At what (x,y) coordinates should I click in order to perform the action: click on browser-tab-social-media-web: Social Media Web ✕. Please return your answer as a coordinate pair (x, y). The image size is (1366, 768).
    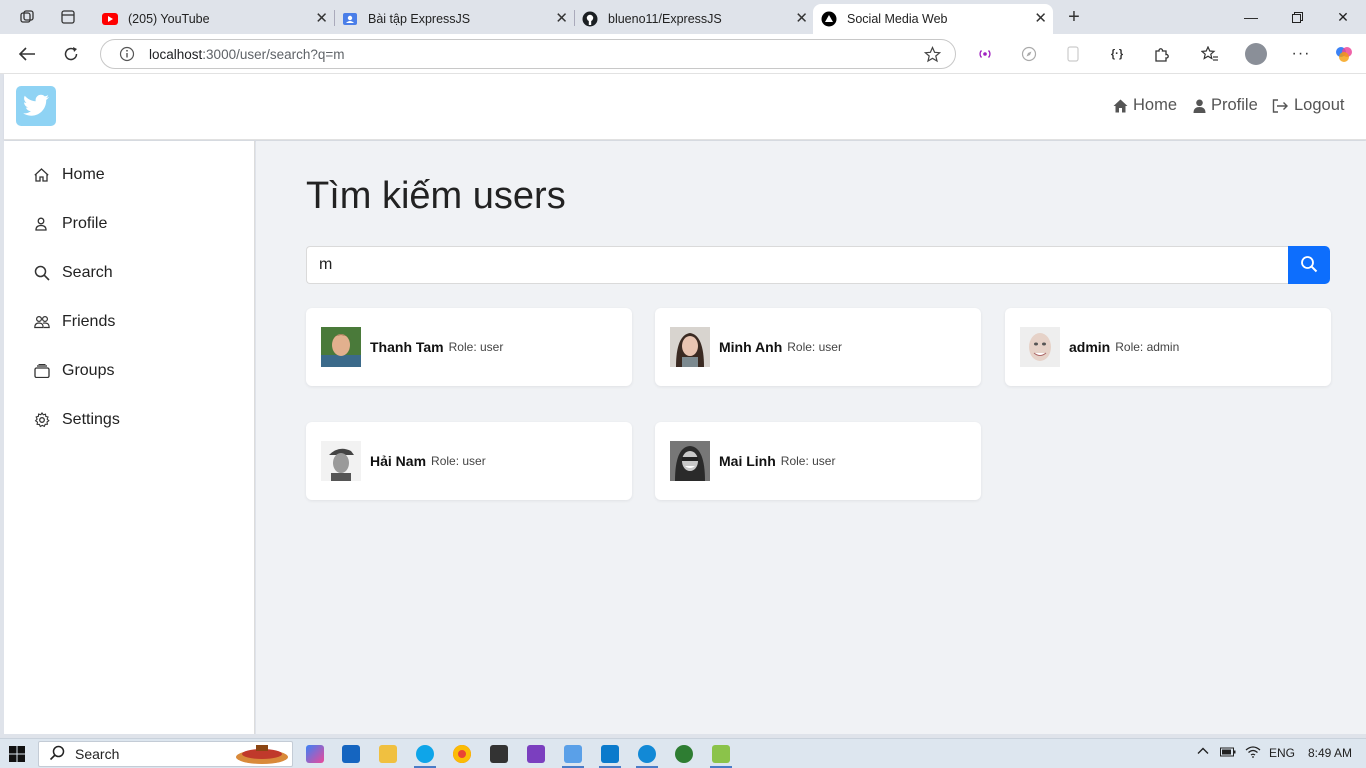
    Looking at the image, I should click on (933, 19).